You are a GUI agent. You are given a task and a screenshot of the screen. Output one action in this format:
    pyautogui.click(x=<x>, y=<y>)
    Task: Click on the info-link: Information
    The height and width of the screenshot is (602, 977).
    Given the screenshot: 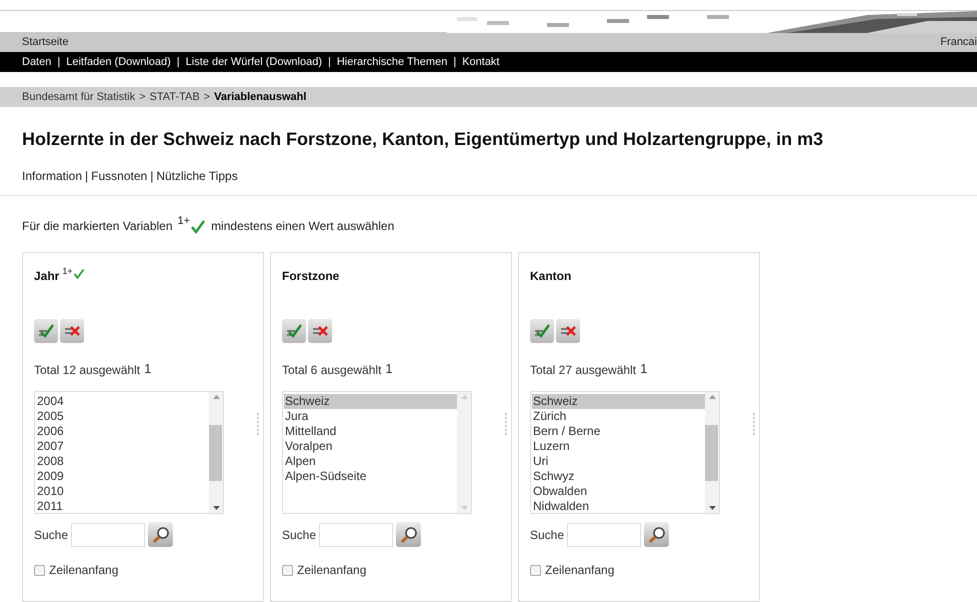 What is the action you would take?
    pyautogui.click(x=52, y=176)
    